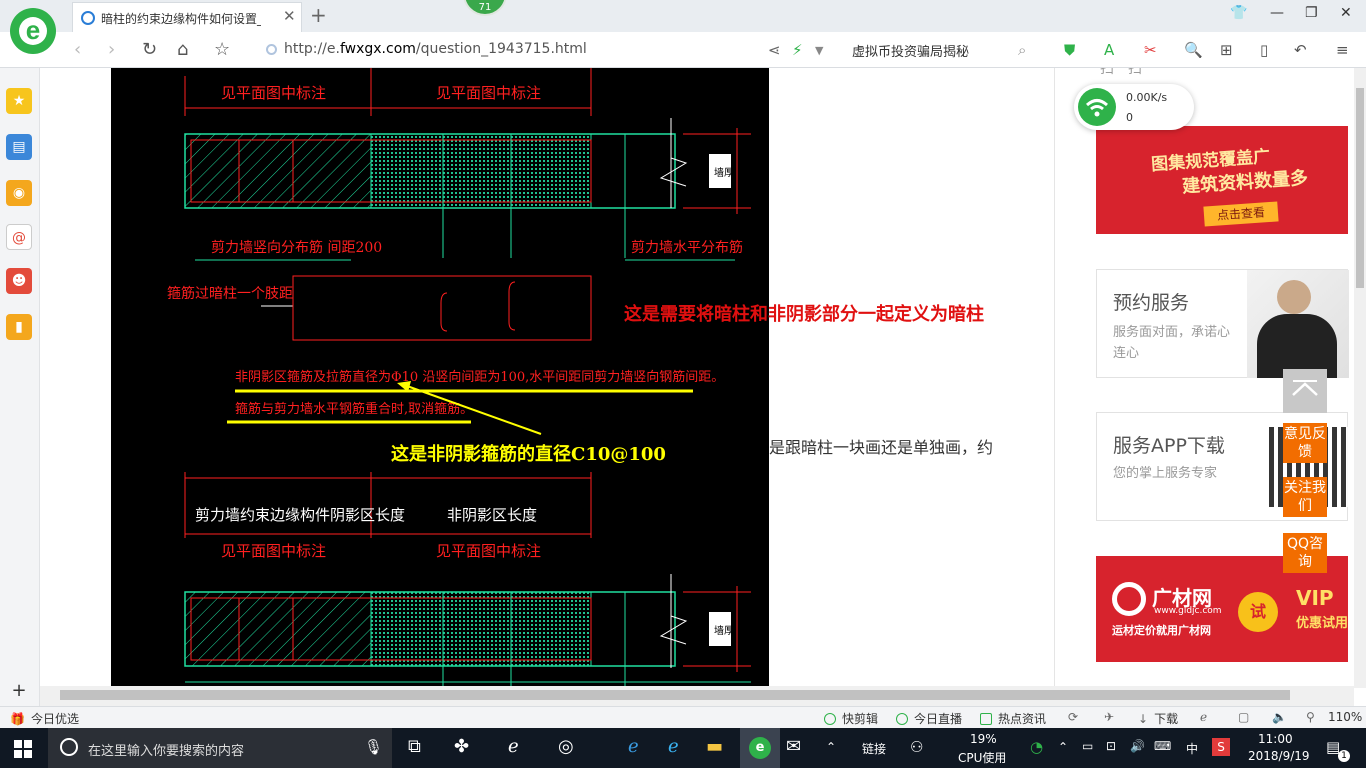 The height and width of the screenshot is (768, 1366). What do you see at coordinates (1305, 497) in the screenshot?
I see `follow-us-button: 关注我们` at bounding box center [1305, 497].